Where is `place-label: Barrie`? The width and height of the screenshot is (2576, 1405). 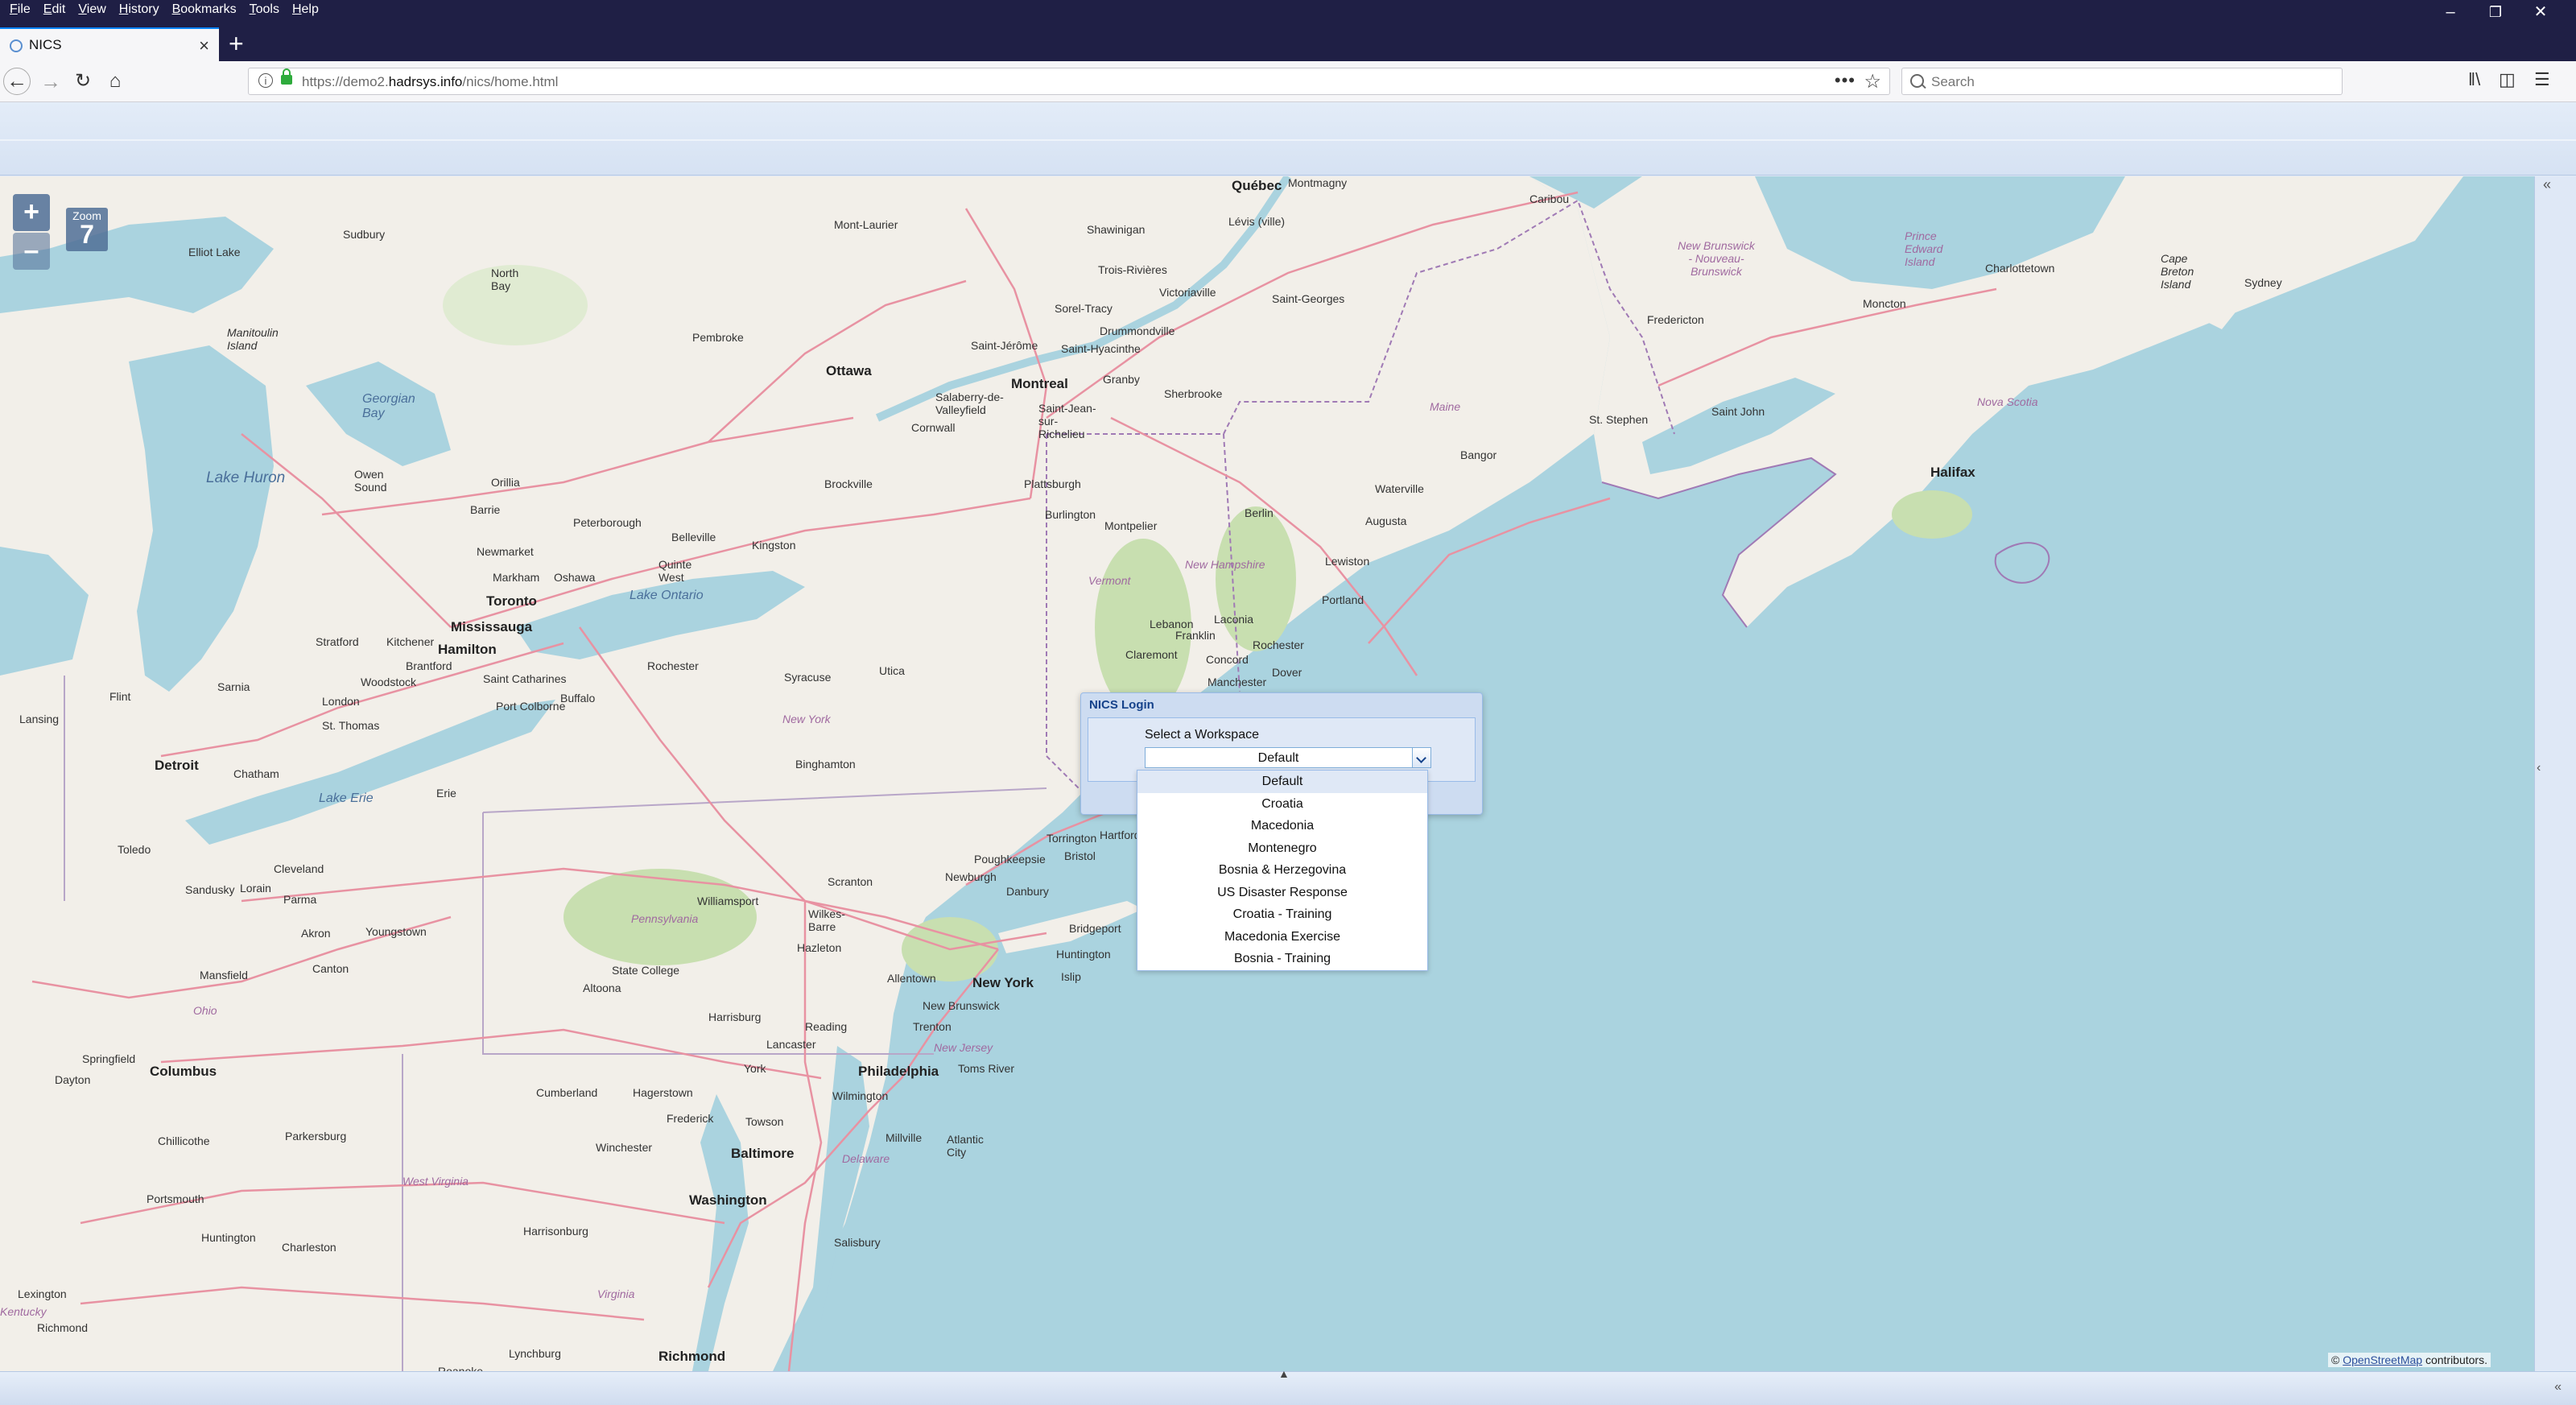
place-label: Barrie is located at coordinates (485, 509).